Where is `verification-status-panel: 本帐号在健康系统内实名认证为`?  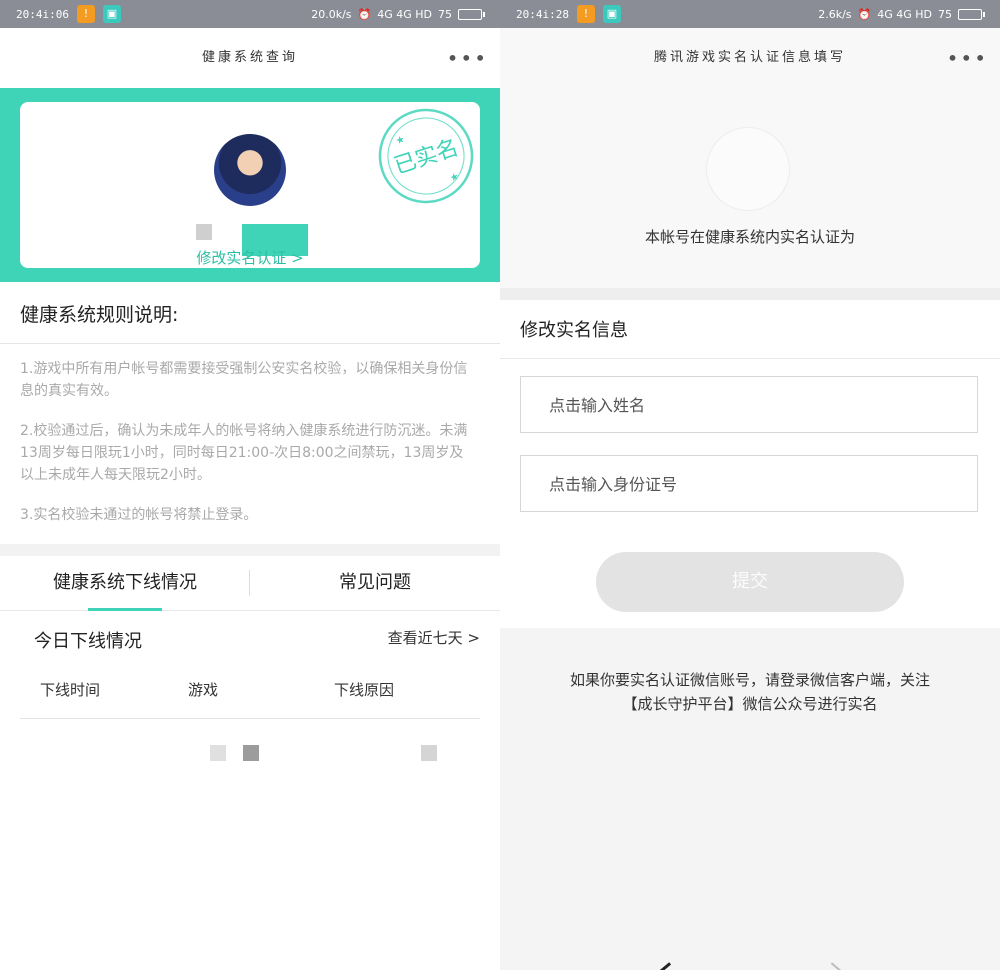 verification-status-panel: 本帐号在健康系统内实名认证为 is located at coordinates (750, 188).